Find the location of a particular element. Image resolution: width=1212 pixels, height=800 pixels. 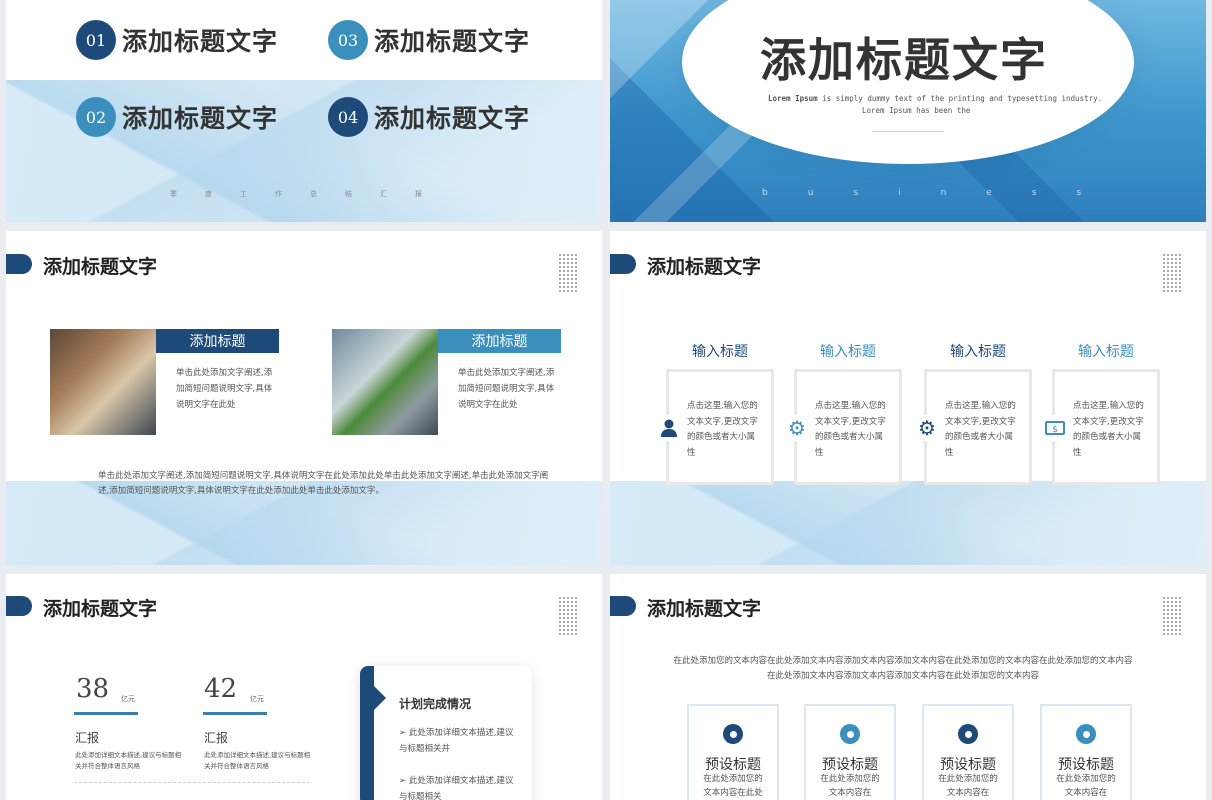

toc-number-04: 04 is located at coordinates (348, 117).